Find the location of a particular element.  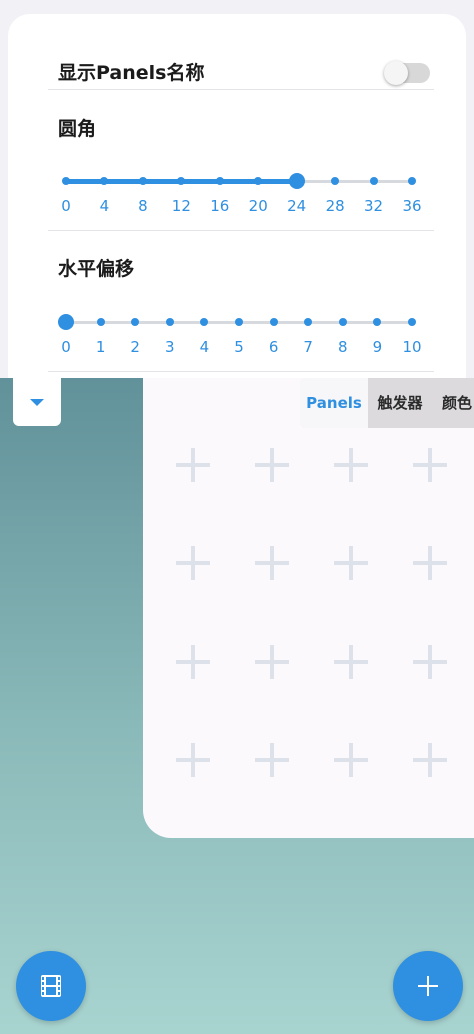

collapse-settings-button is located at coordinates (37, 402).